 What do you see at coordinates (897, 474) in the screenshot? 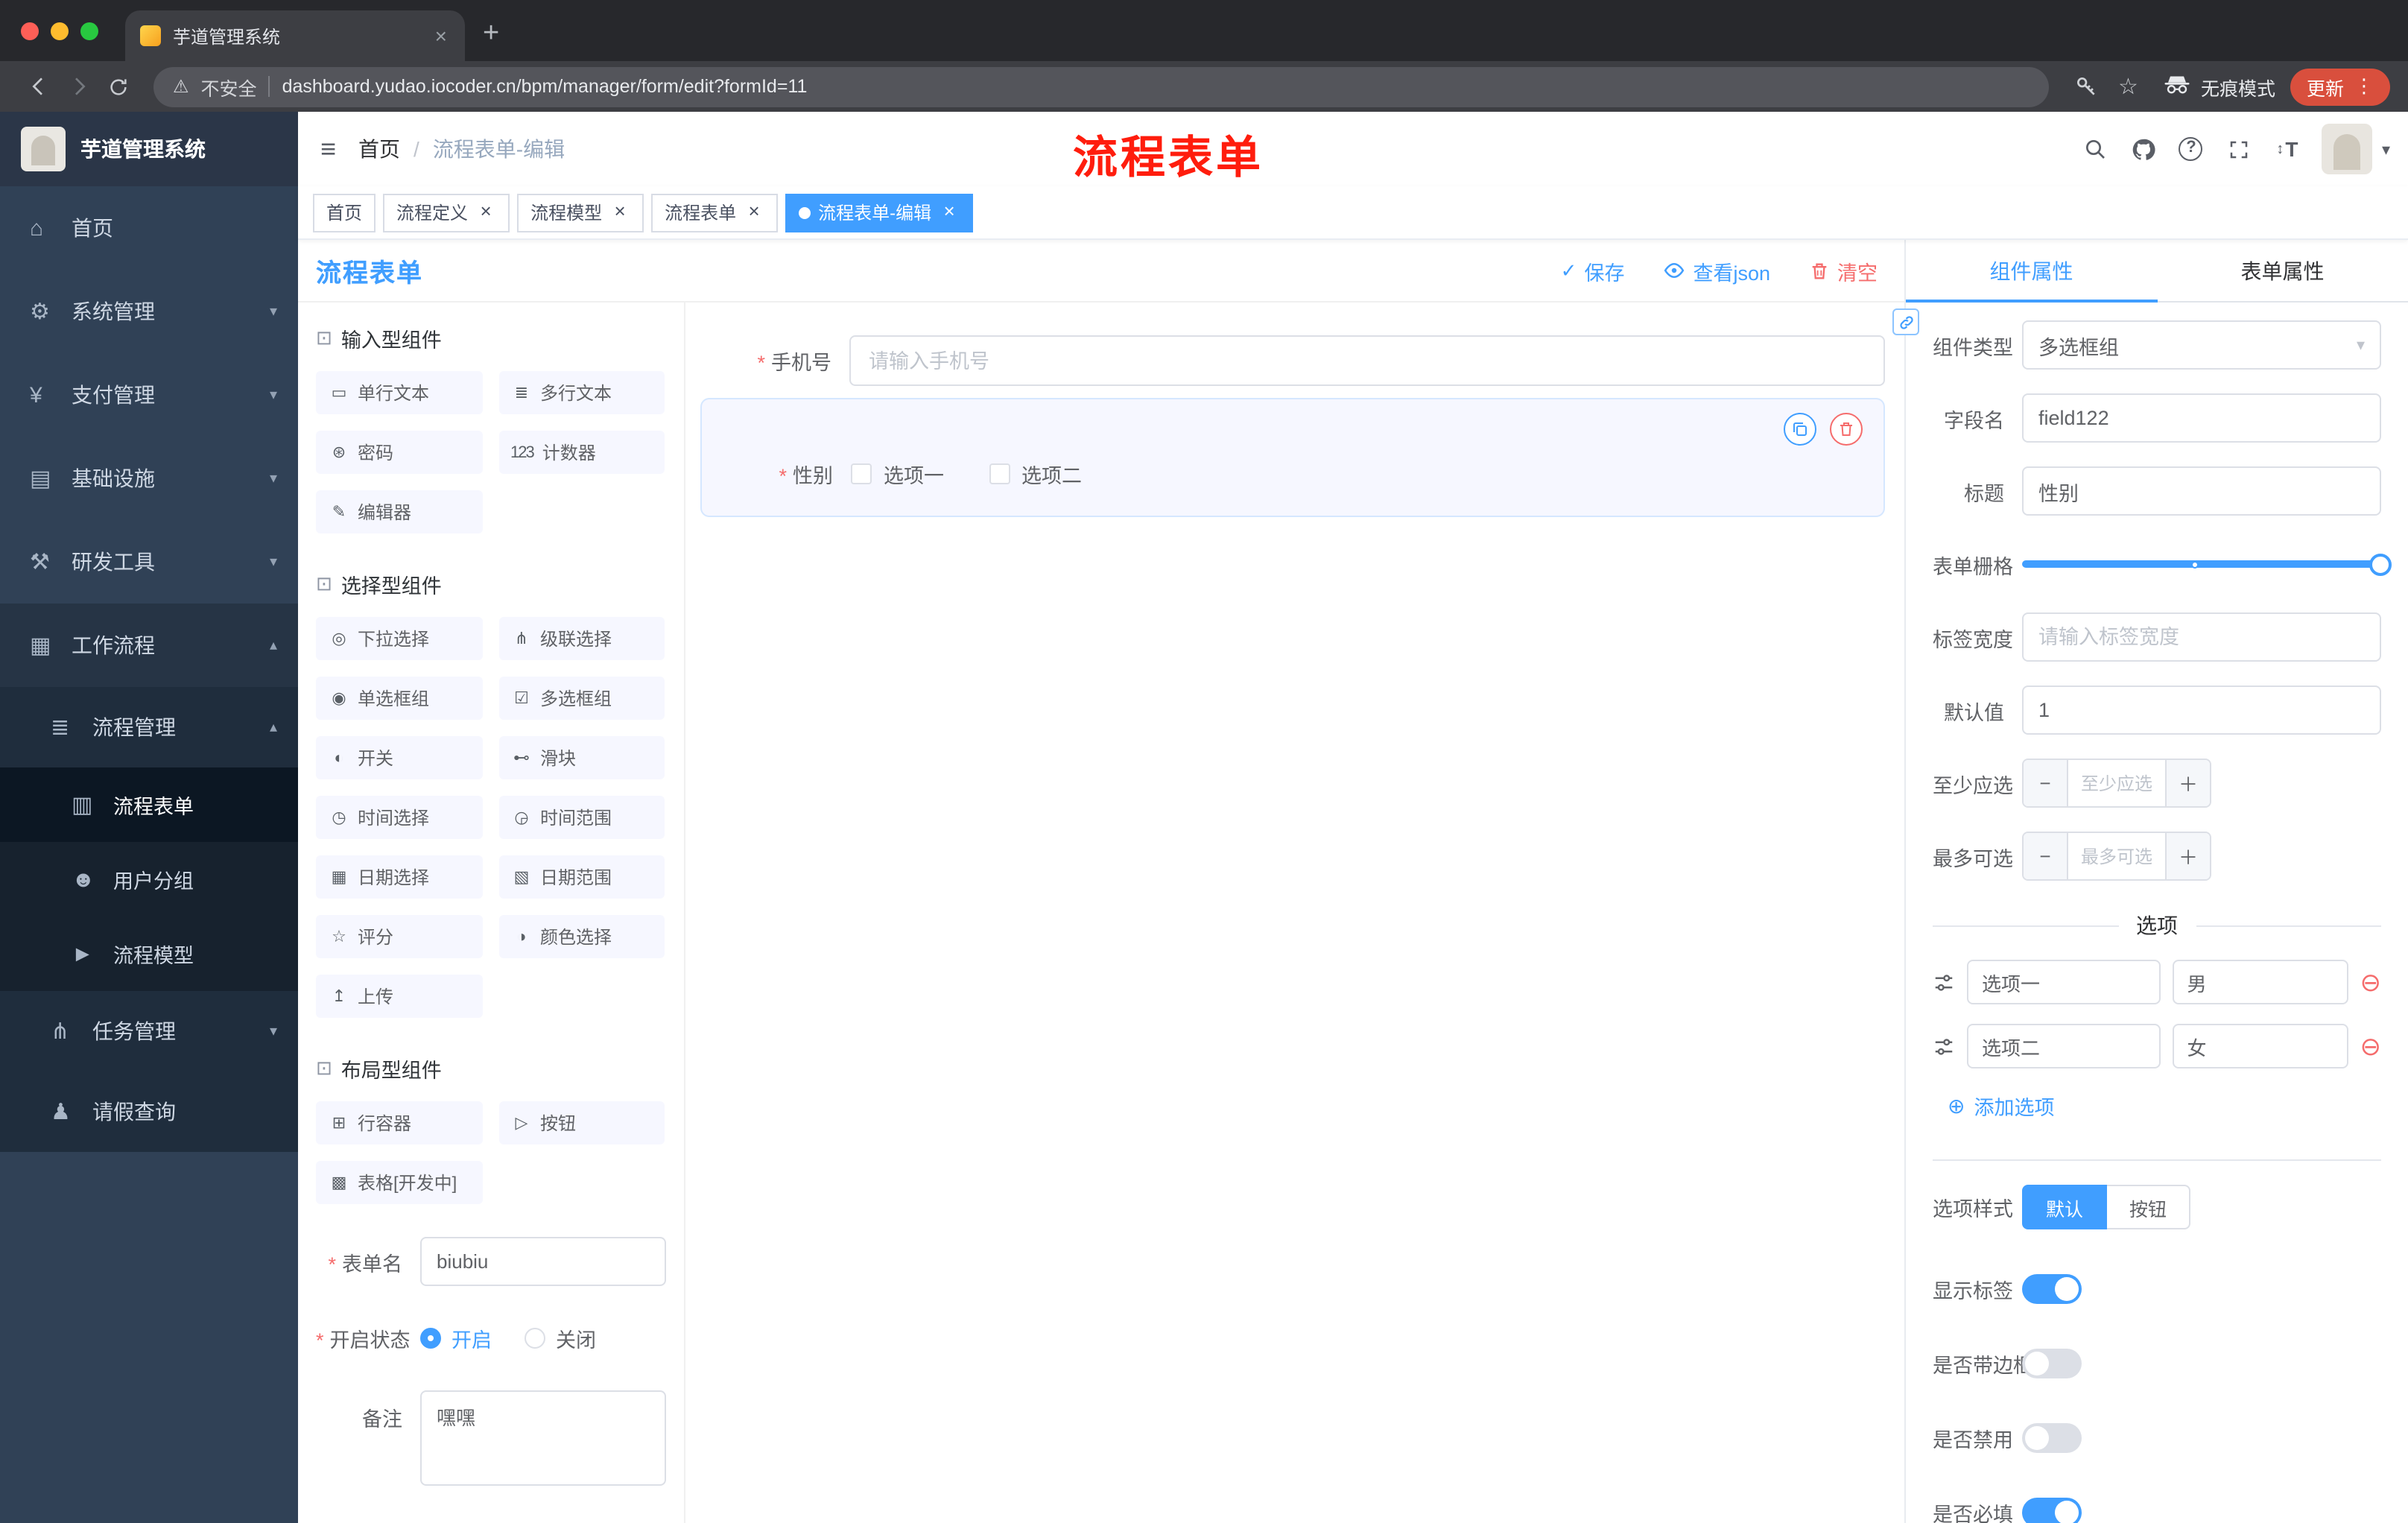
I see `checkbox-option-1: 选项一` at bounding box center [897, 474].